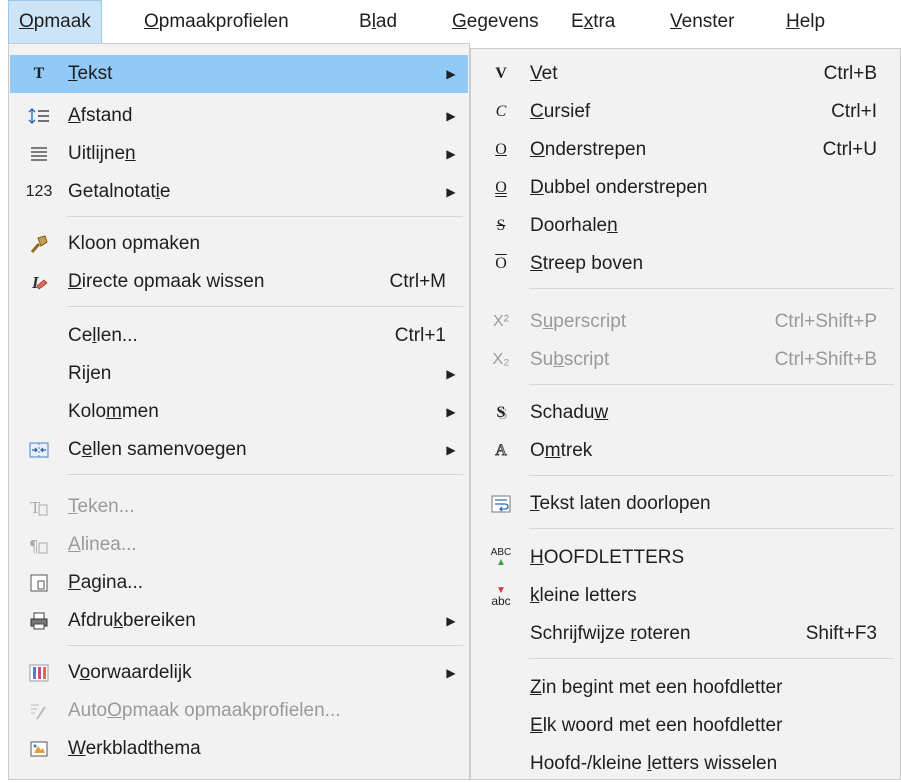  I want to click on sheet-theme-icon, so click(39, 749).